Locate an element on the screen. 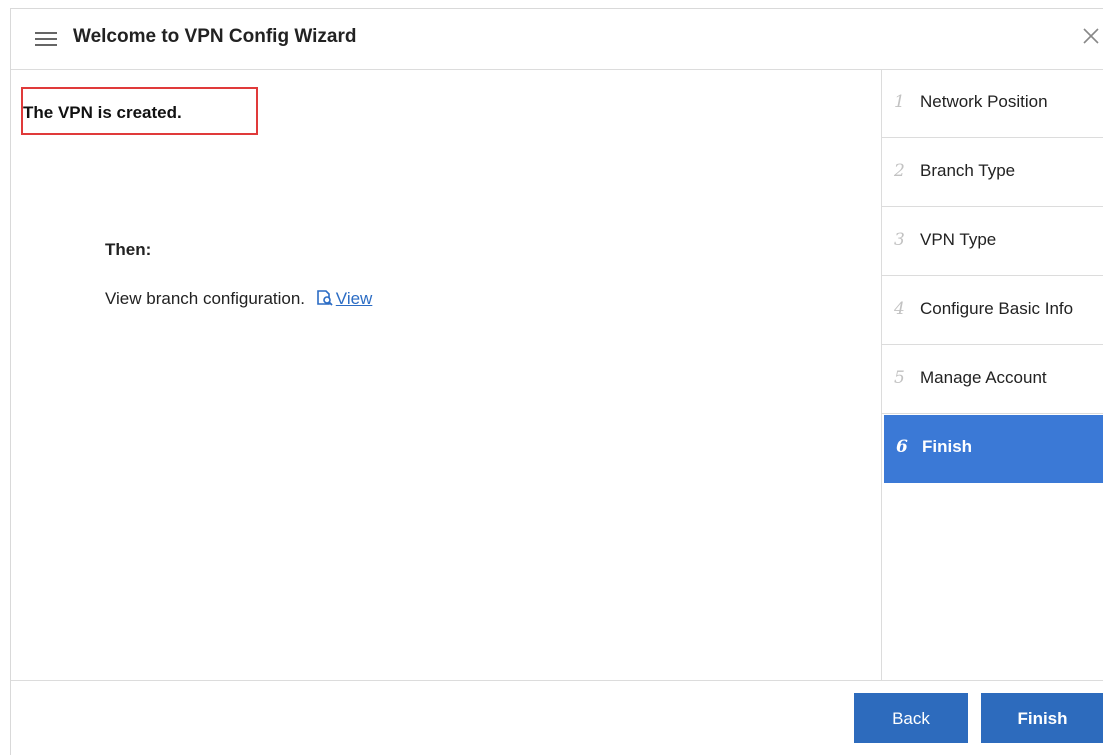 Image resolution: width=1103 pixels, height=756 pixels. finish-button: Finish is located at coordinates (1042, 718).